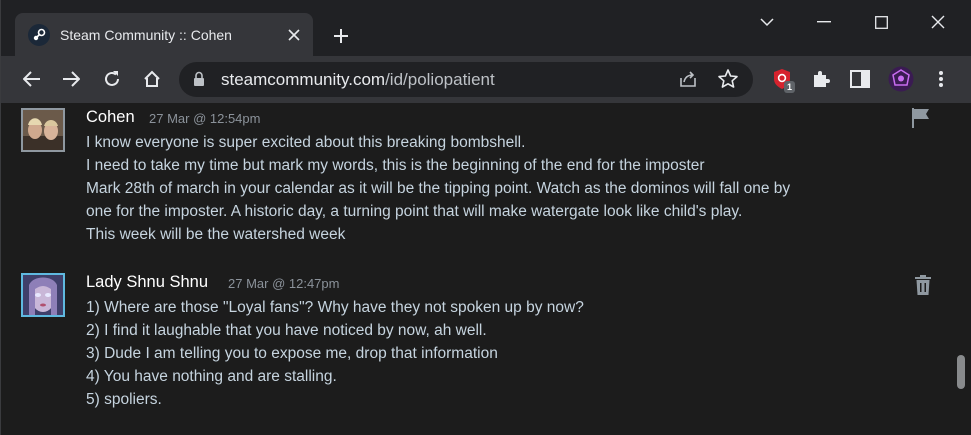 This screenshot has width=971, height=435. I want to click on comment-line: 4) You have nothing and are stalling., so click(211, 376).